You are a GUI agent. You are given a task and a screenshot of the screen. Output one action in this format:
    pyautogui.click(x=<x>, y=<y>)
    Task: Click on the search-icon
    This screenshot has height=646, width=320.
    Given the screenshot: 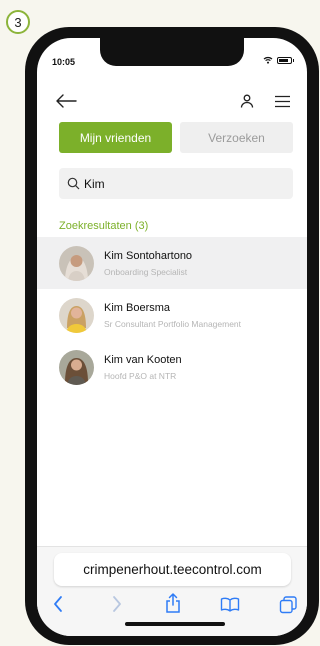 What is the action you would take?
    pyautogui.click(x=73, y=183)
    